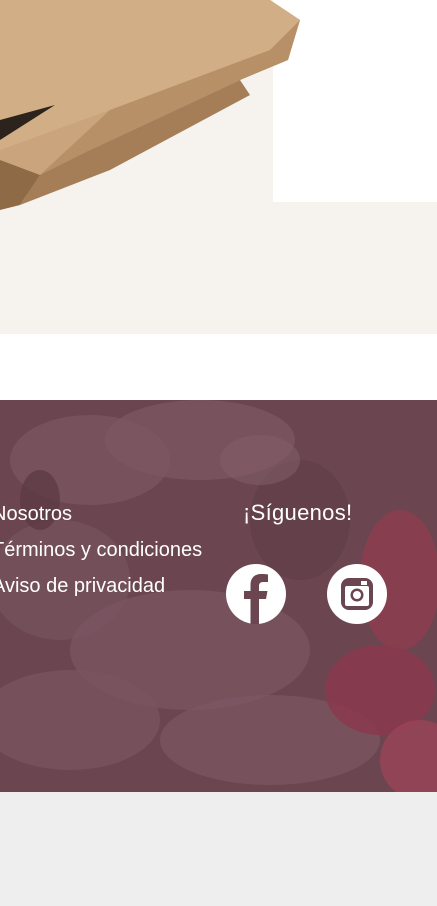 This screenshot has height=906, width=437. Describe the element at coordinates (218, 849) in the screenshot. I see `bottom-section` at that location.